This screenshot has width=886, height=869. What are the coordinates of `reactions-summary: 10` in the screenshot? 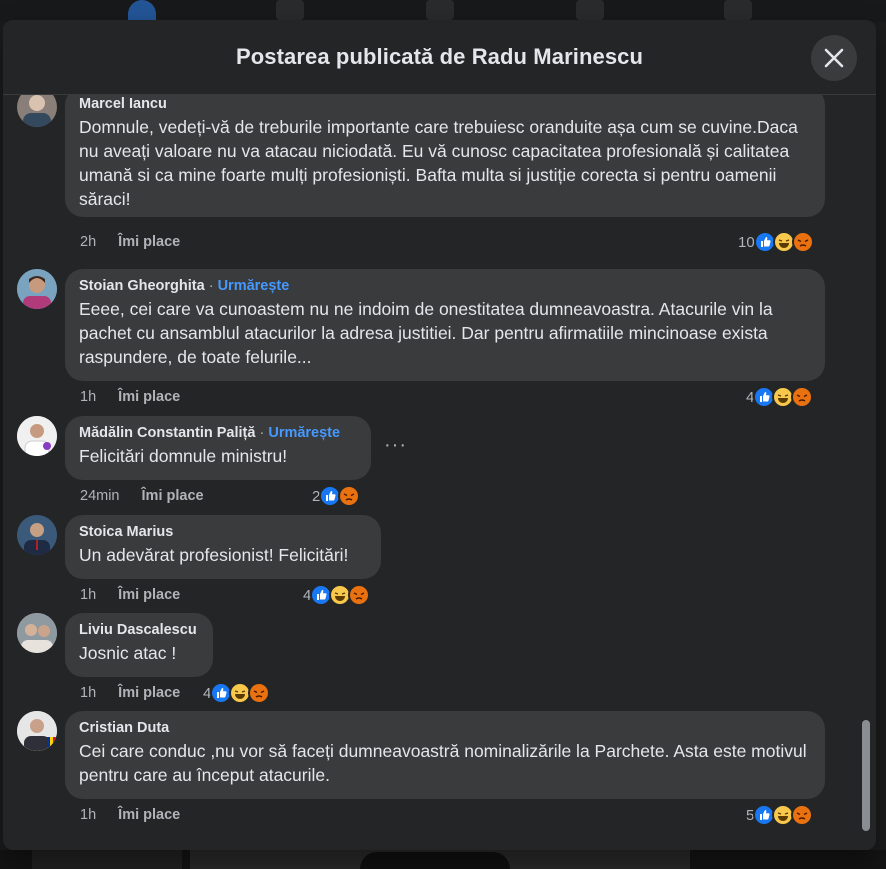 It's located at (776, 242).